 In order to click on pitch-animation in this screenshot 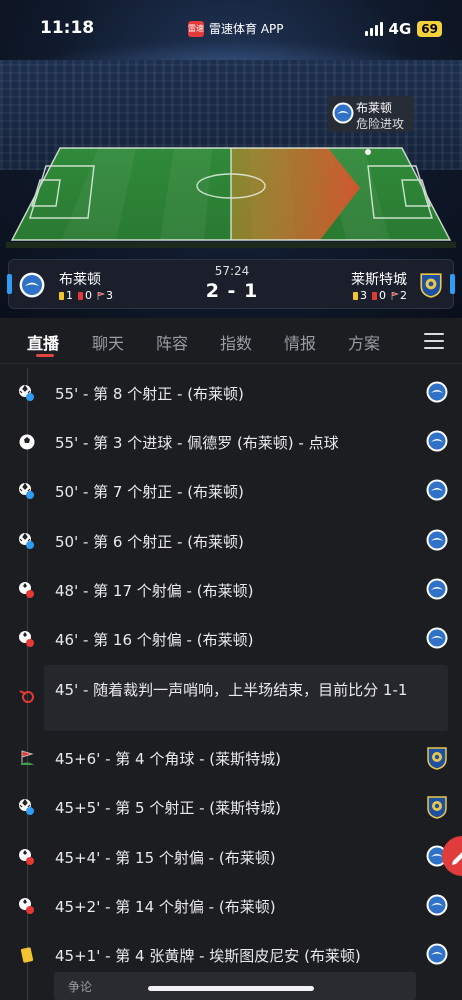, I will do `click(231, 195)`.